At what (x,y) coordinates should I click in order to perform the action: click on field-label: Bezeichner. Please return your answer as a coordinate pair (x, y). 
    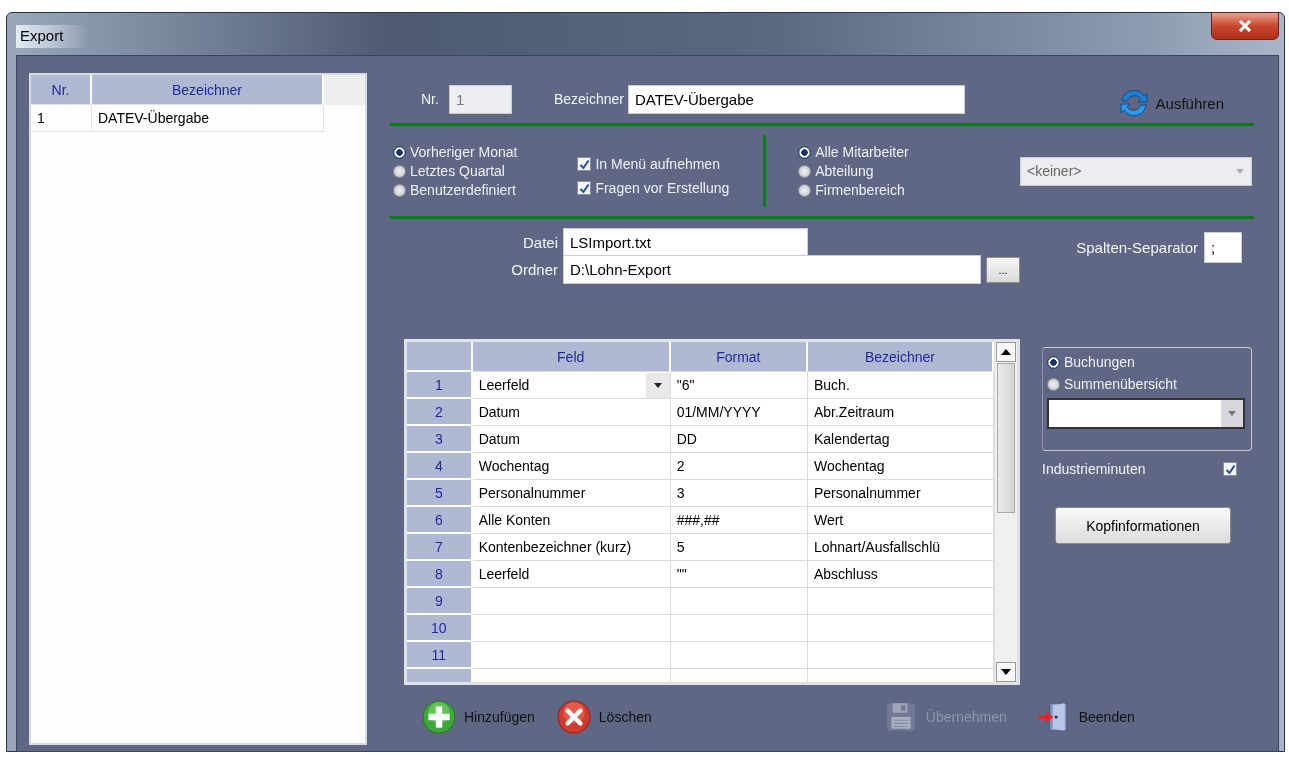
    Looking at the image, I should click on (588, 99).